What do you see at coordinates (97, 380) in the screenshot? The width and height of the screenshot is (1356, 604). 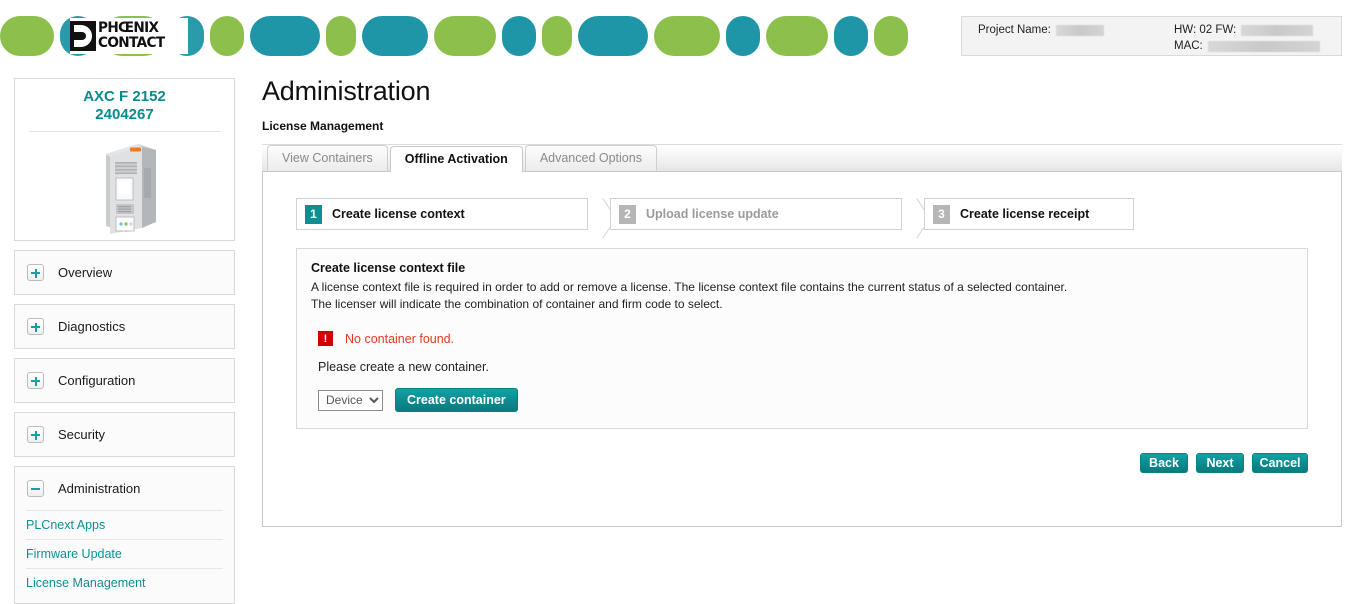 I see `sidebar-label-configuration: Configuration` at bounding box center [97, 380].